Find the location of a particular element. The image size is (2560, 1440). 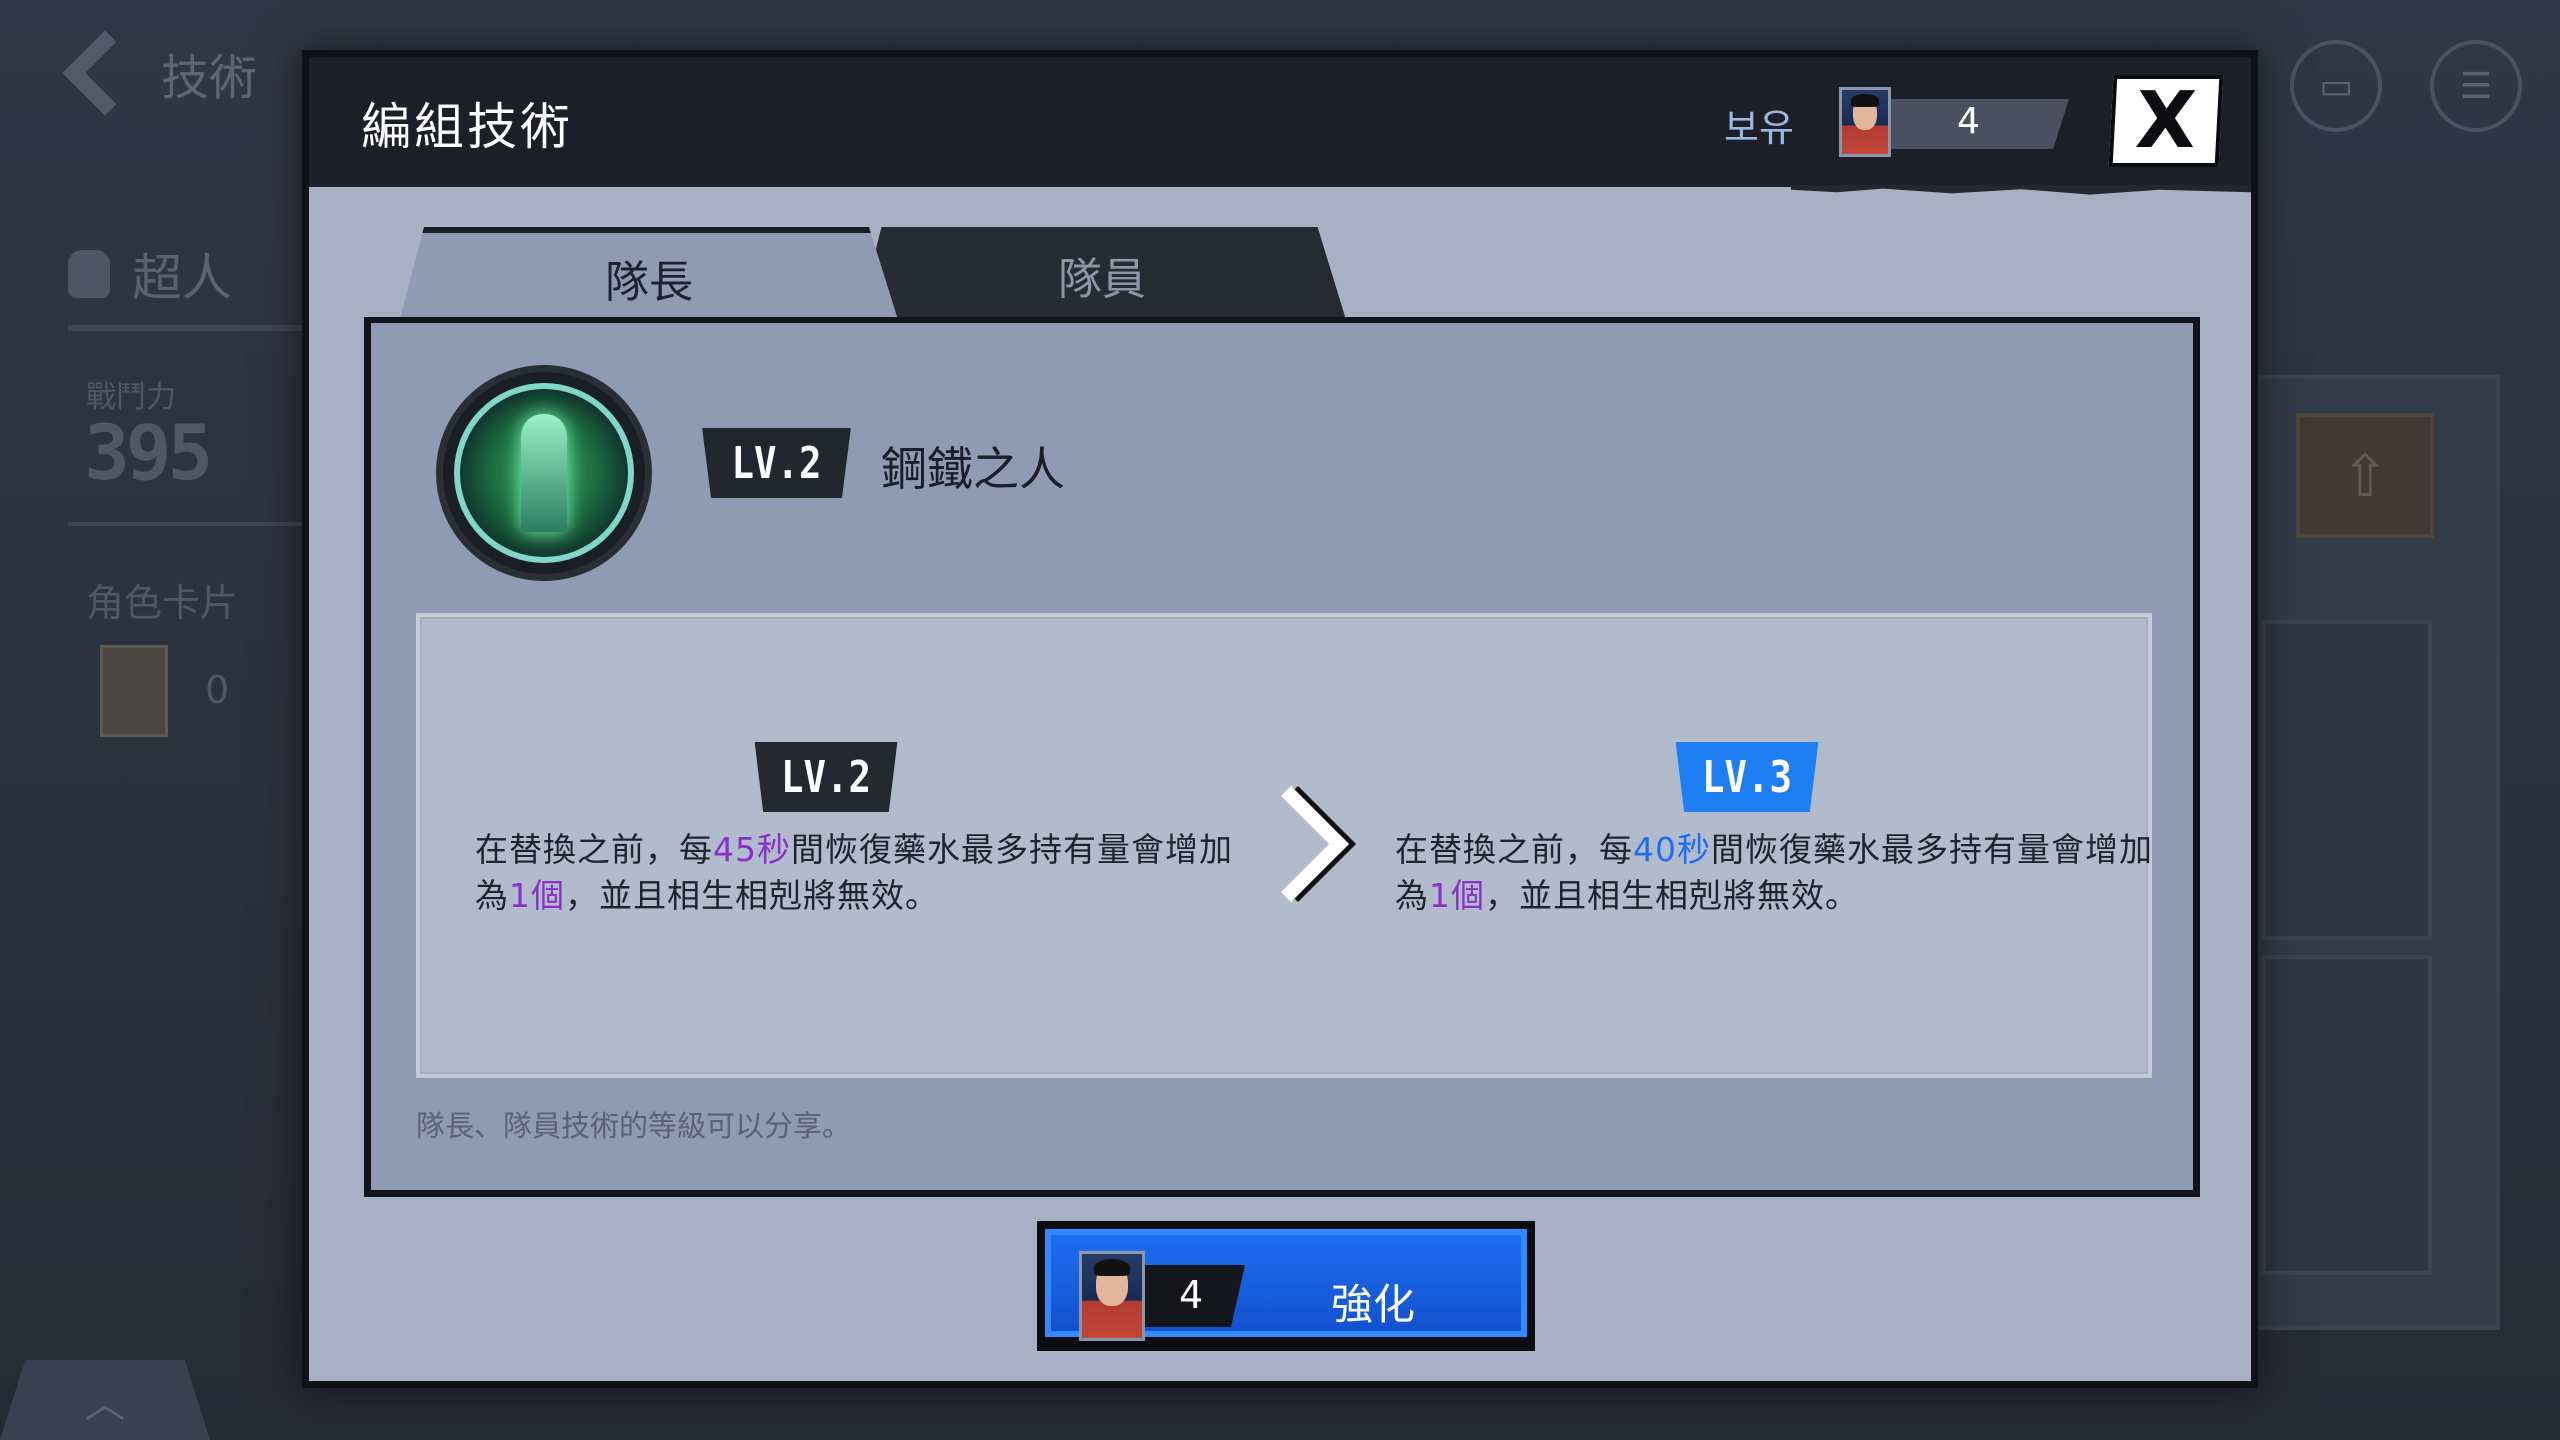

upgrade-cost: 4 is located at coordinates (1191, 1295).